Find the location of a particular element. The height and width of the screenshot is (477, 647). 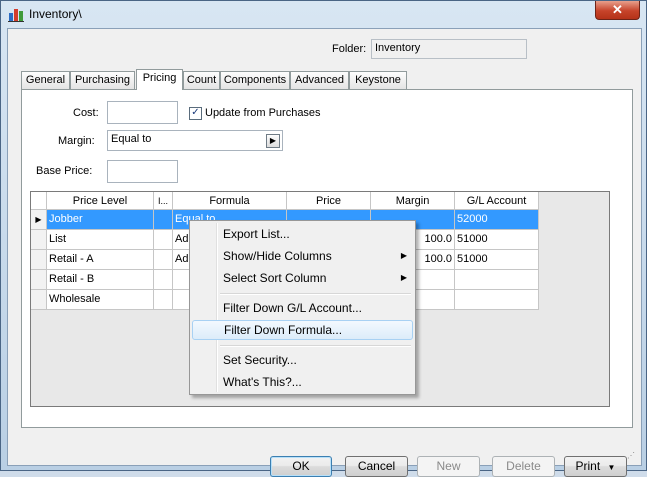

table-cell-level: Retail - A is located at coordinates (100, 260).